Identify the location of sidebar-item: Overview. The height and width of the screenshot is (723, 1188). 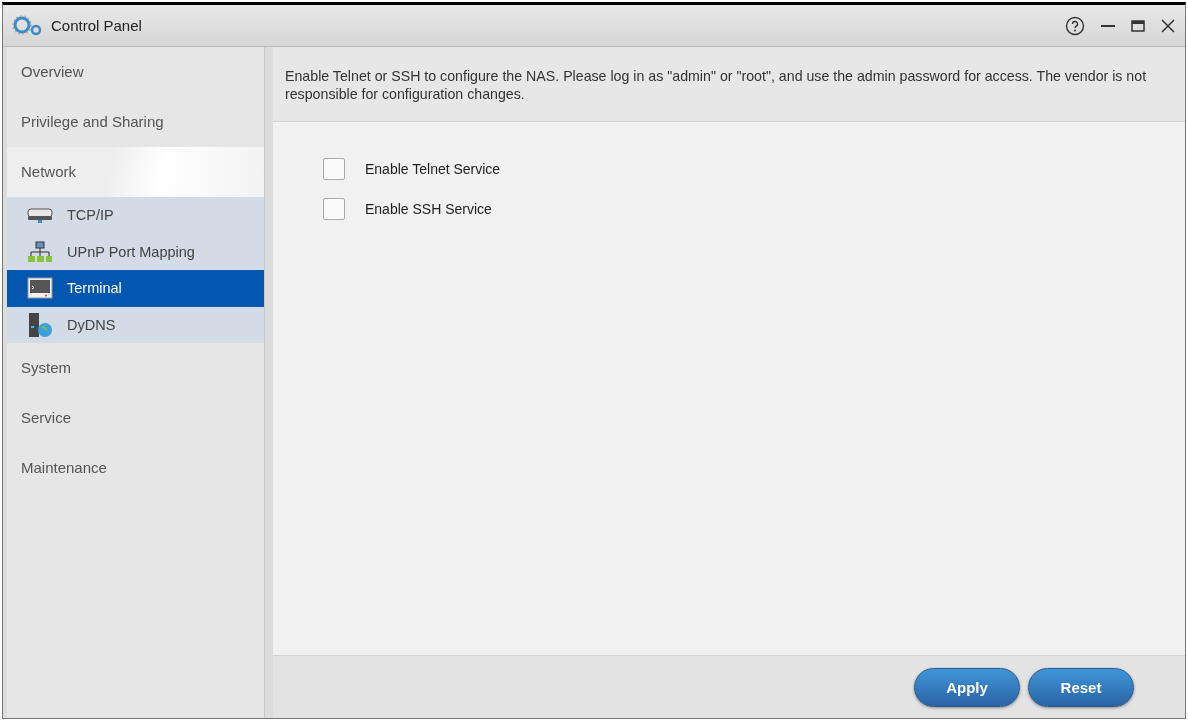
(135, 72).